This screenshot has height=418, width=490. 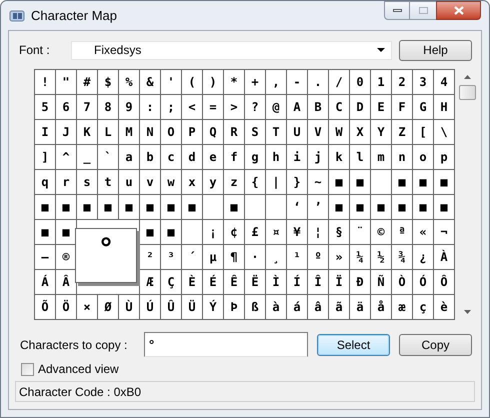 I want to click on character-cell: Ø, so click(x=108, y=307).